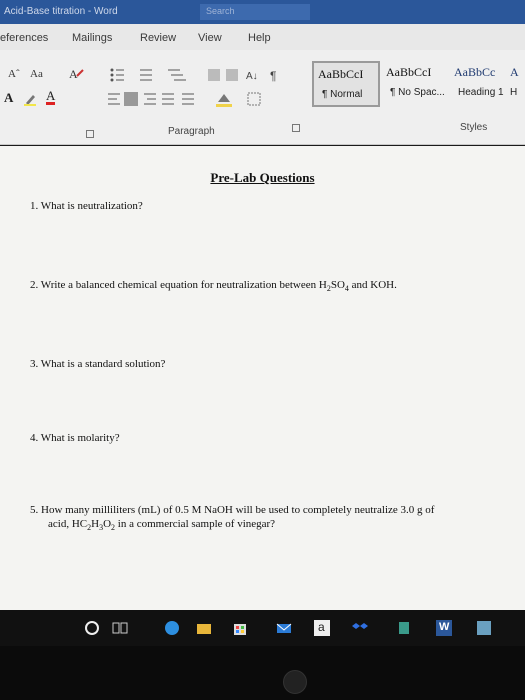  I want to click on q5-sub: 2, so click(113, 528).